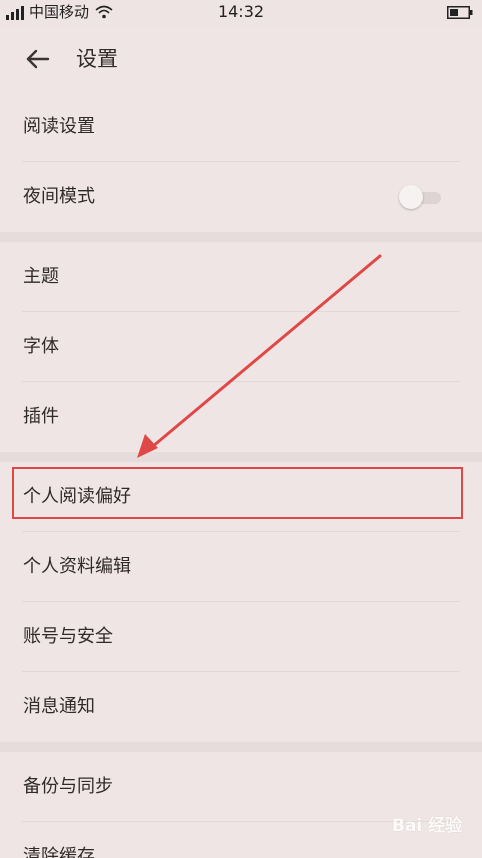 The image size is (482, 858). I want to click on setting-label: 字体, so click(41, 346).